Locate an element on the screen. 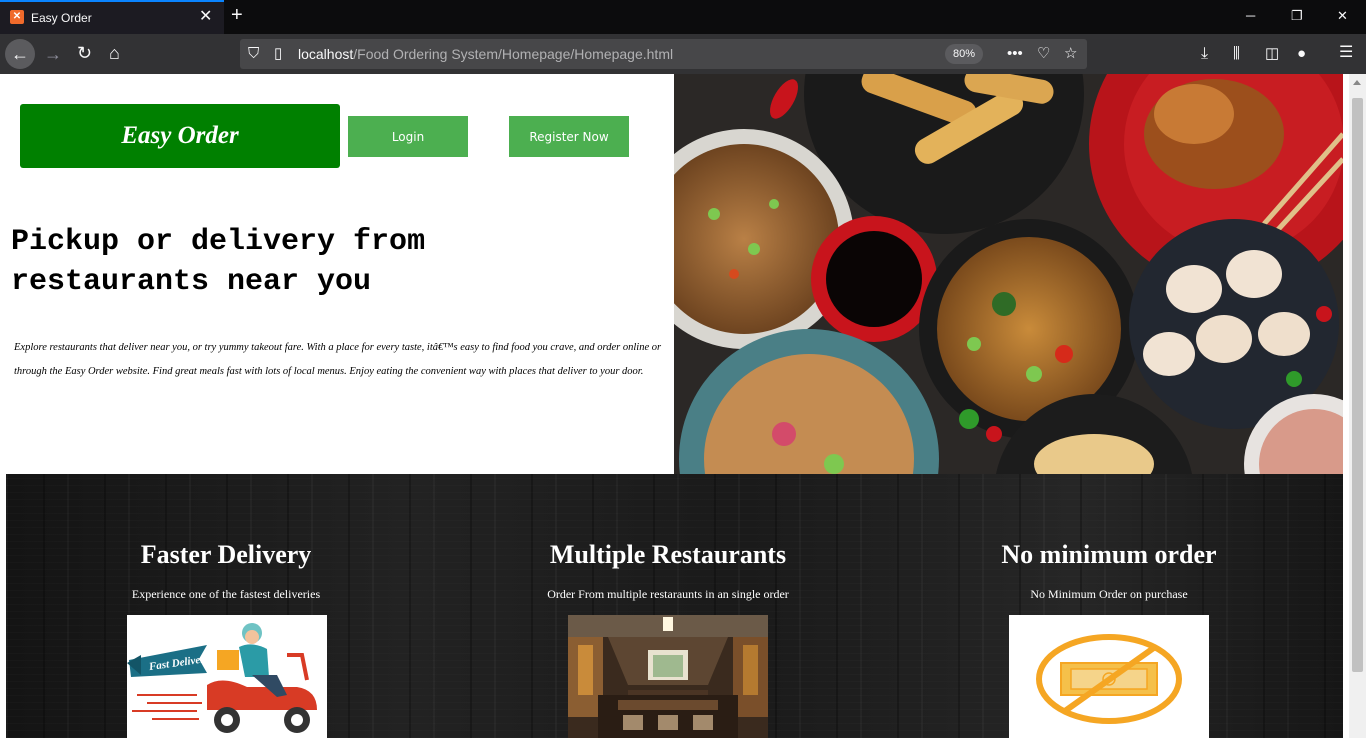  close-tab-icon: ✕ is located at coordinates (205, 17).